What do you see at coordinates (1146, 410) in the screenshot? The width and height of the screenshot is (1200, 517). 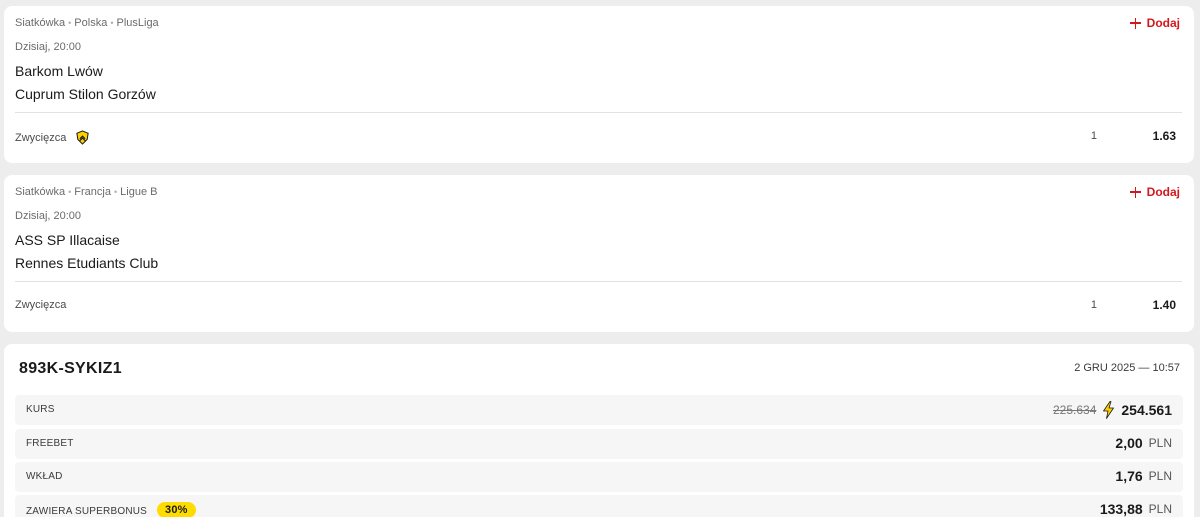 I see `kurs-value: 254.561` at bounding box center [1146, 410].